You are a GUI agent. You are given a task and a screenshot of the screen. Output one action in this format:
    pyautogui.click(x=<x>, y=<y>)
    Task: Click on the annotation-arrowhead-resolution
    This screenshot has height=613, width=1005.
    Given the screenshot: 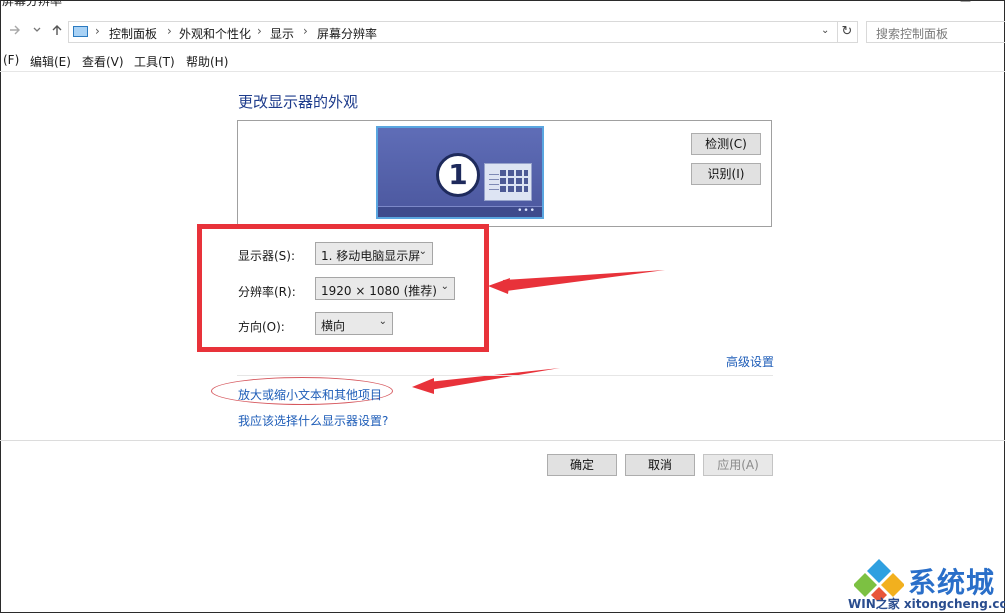 What is the action you would take?
    pyautogui.click(x=499, y=286)
    